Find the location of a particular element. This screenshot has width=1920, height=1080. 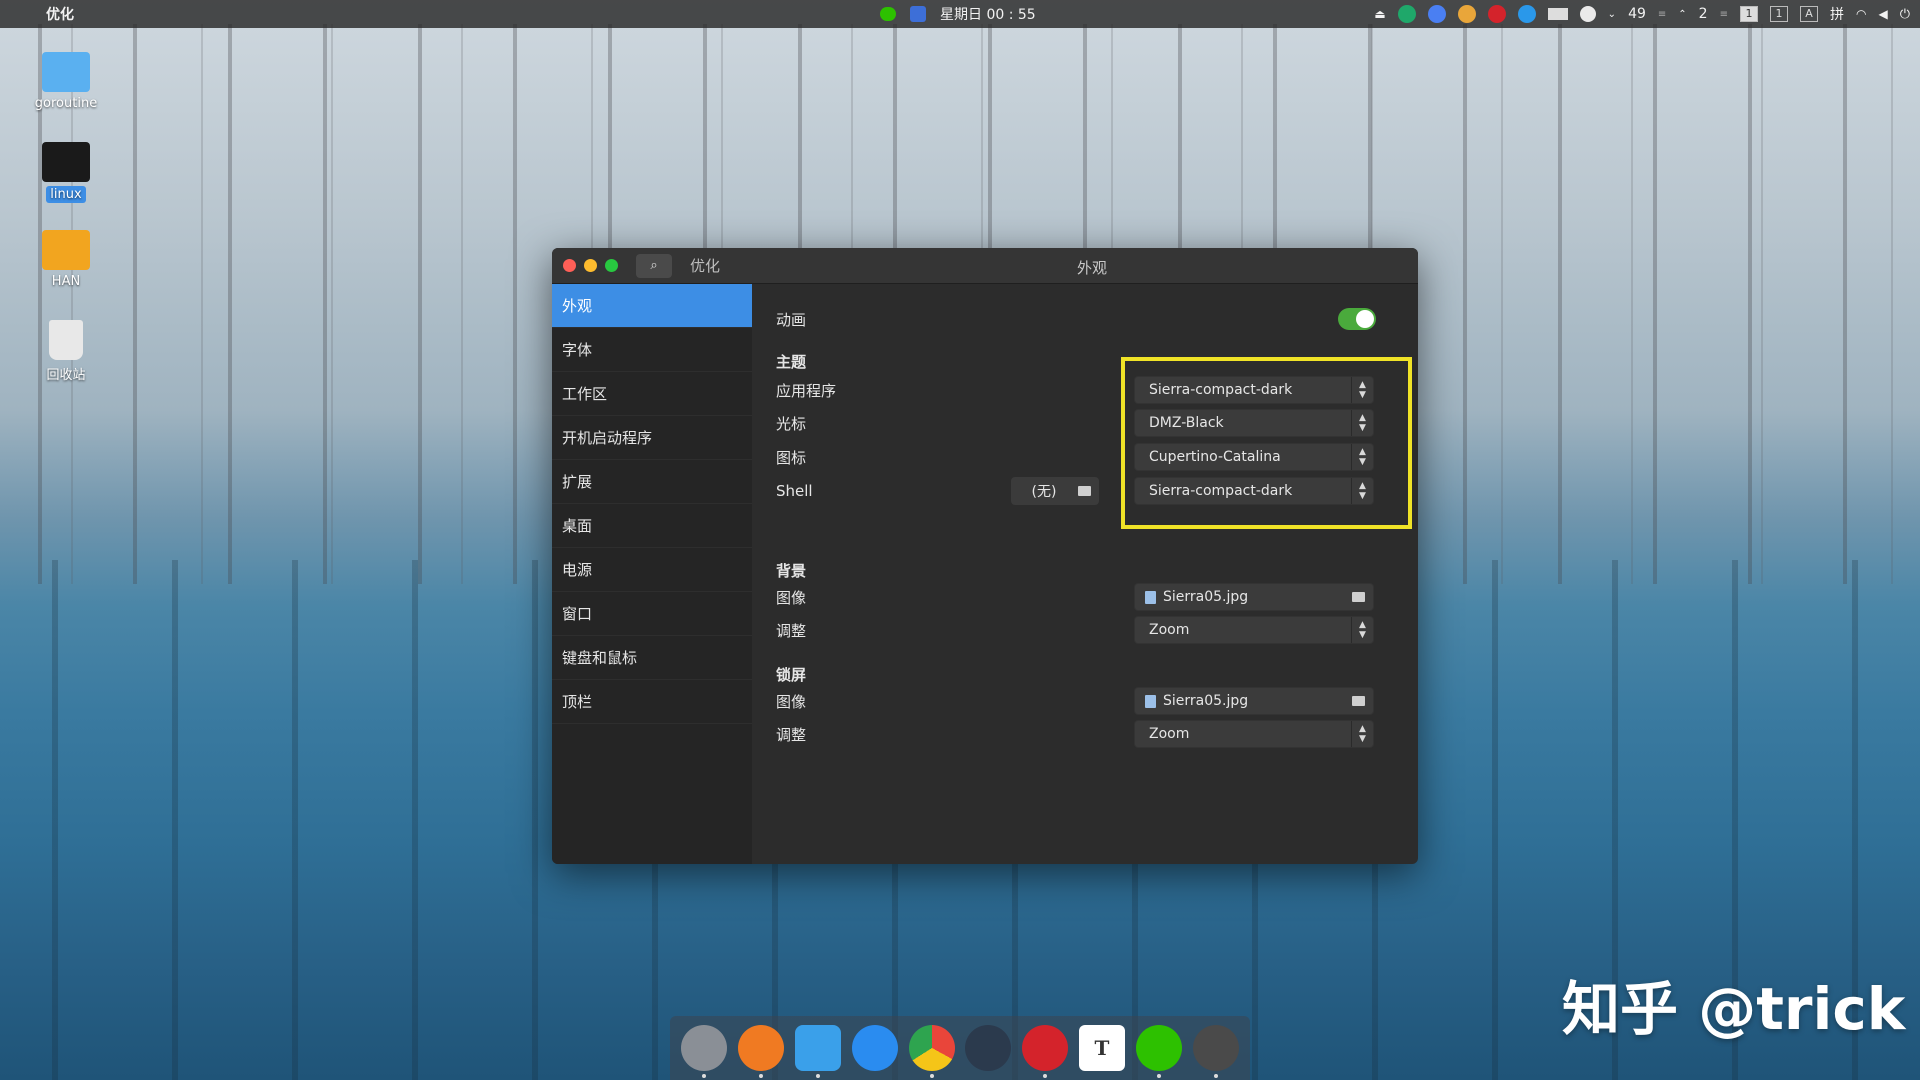

wechat-tray-icon is located at coordinates (888, 14).